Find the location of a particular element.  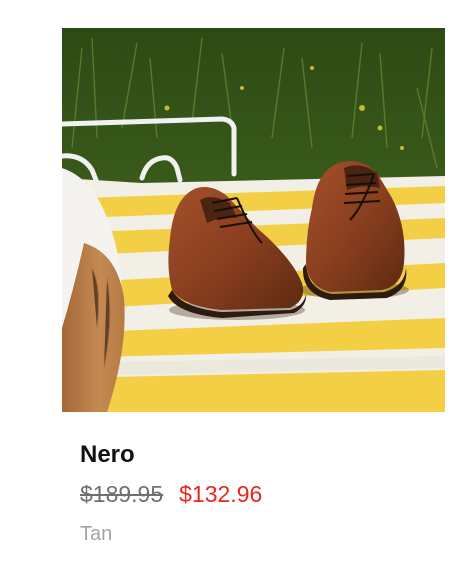

price-row: $189.95 $132.96 is located at coordinates (171, 496).